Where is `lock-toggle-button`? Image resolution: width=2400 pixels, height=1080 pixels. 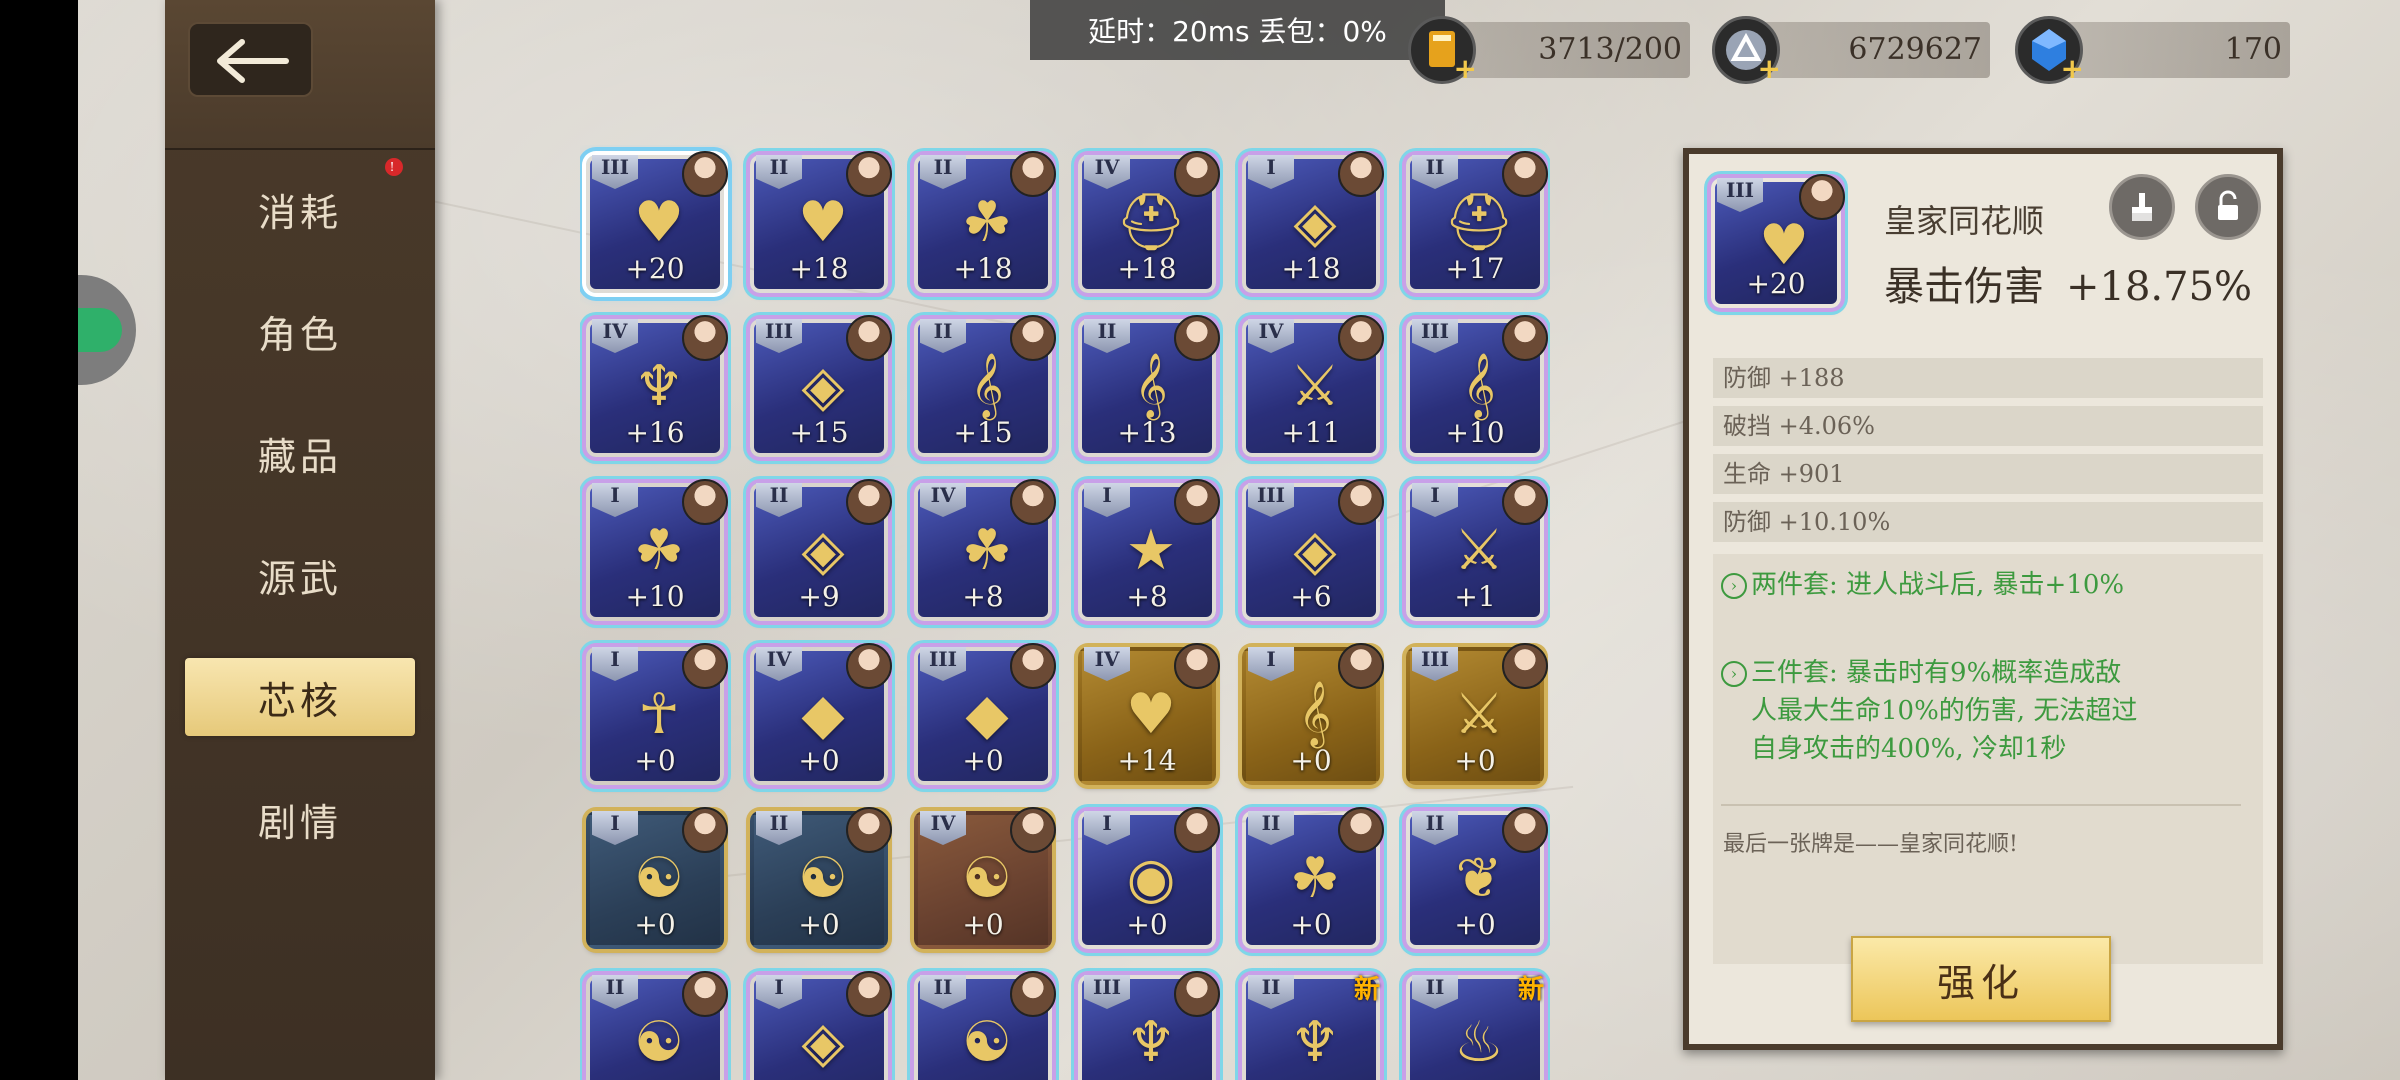
lock-toggle-button is located at coordinates (2228, 207).